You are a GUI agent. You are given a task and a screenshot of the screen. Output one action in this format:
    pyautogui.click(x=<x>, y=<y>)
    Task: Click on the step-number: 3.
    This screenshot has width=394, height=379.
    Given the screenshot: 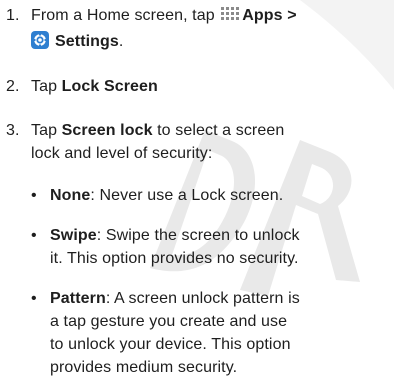 What is the action you would take?
    pyautogui.click(x=13, y=130)
    